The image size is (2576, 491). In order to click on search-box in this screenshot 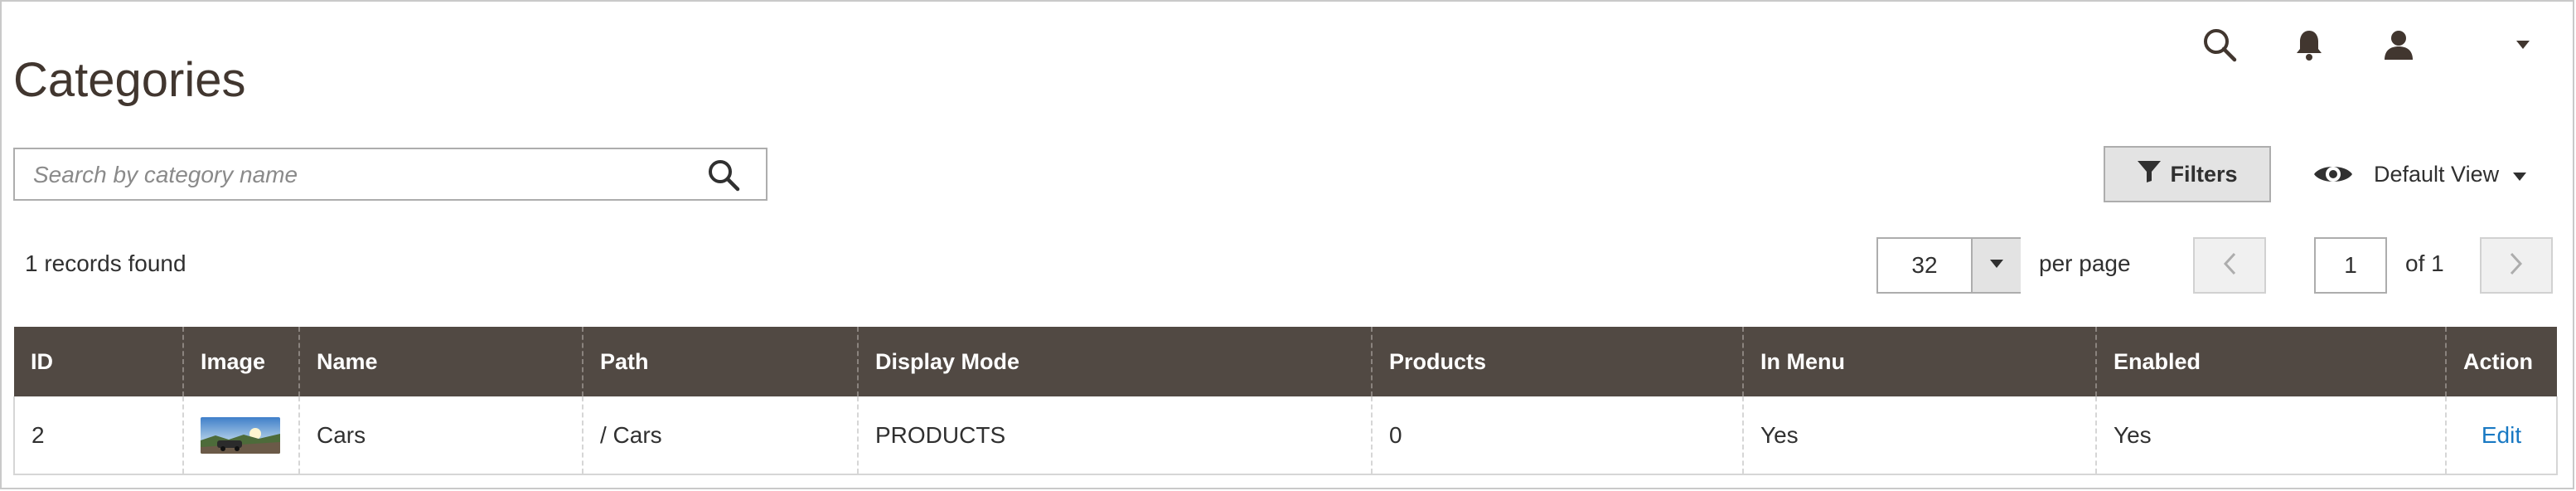, I will do `click(390, 174)`.